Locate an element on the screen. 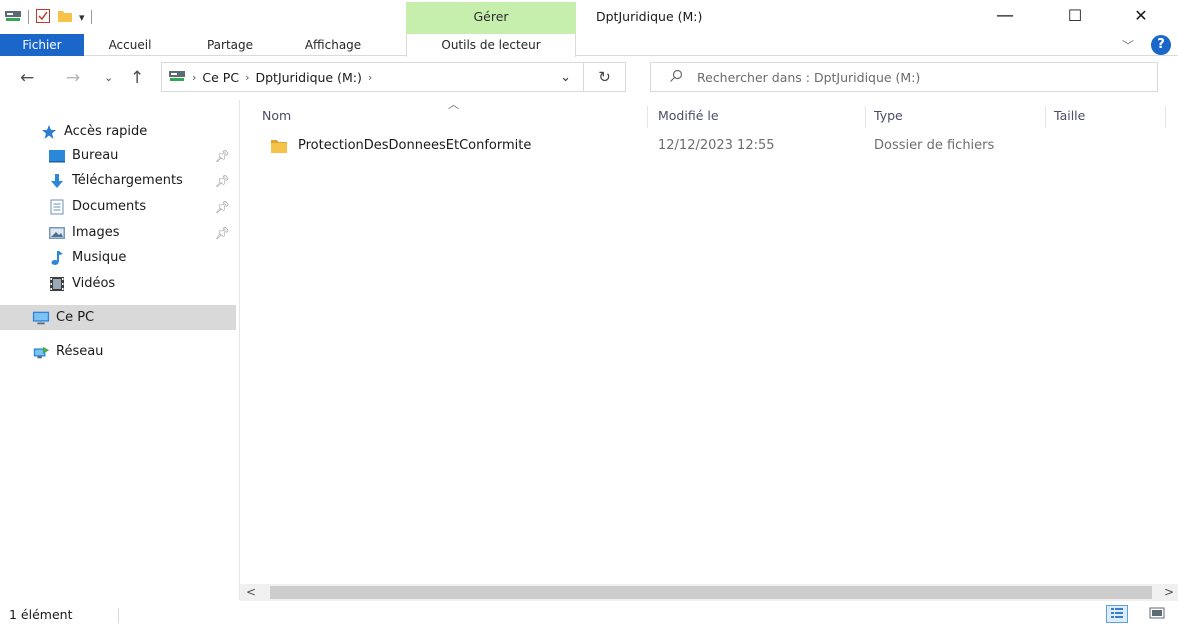 This screenshot has width=1178, height=628. tab-outils-de-lecteur: Outils de lecteur is located at coordinates (491, 45).